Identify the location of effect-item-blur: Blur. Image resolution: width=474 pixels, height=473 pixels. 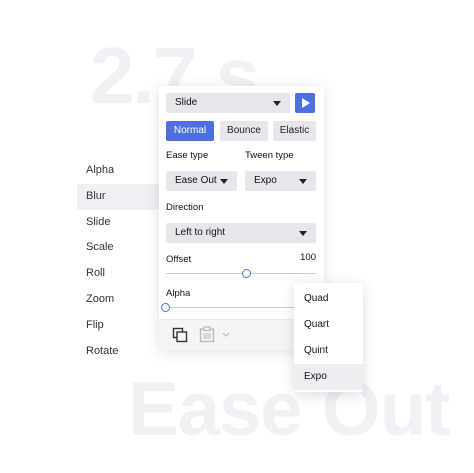
(118, 196).